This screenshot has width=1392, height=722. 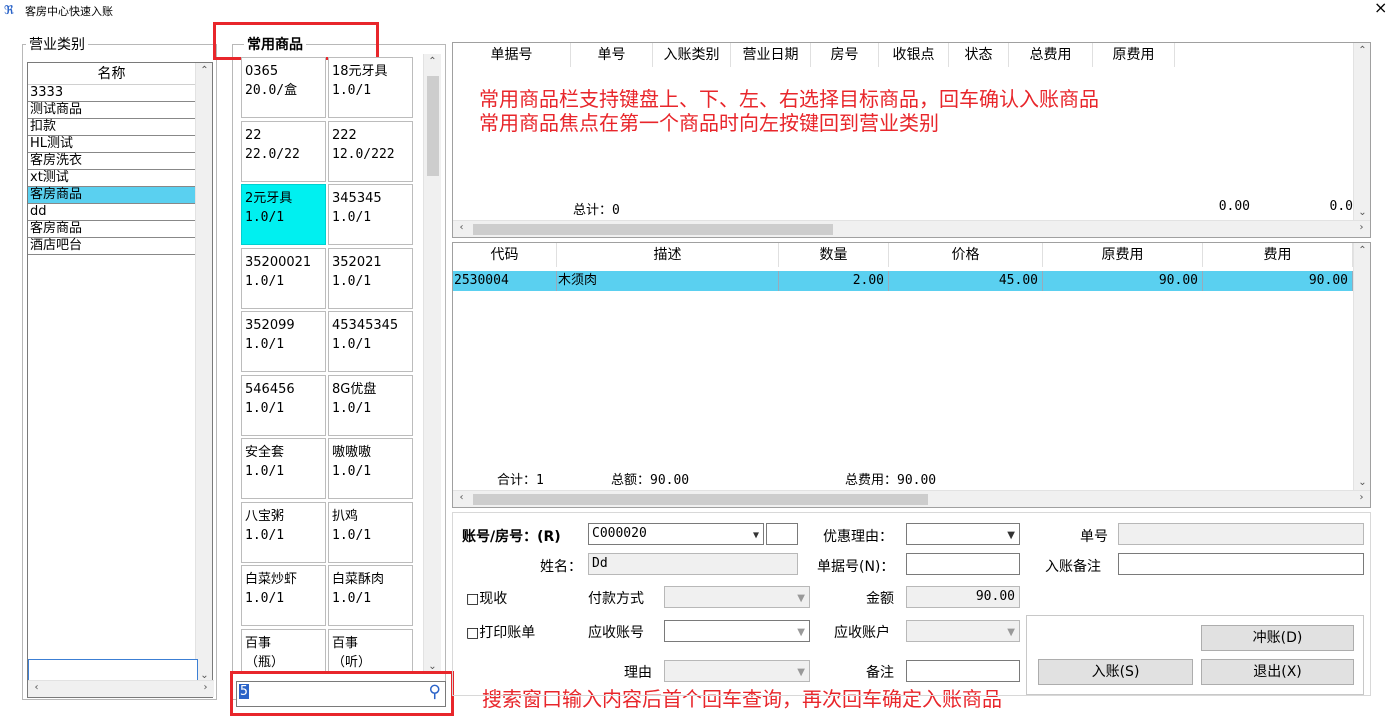 I want to click on bills-column-header: 总费用, so click(x=1051, y=55).